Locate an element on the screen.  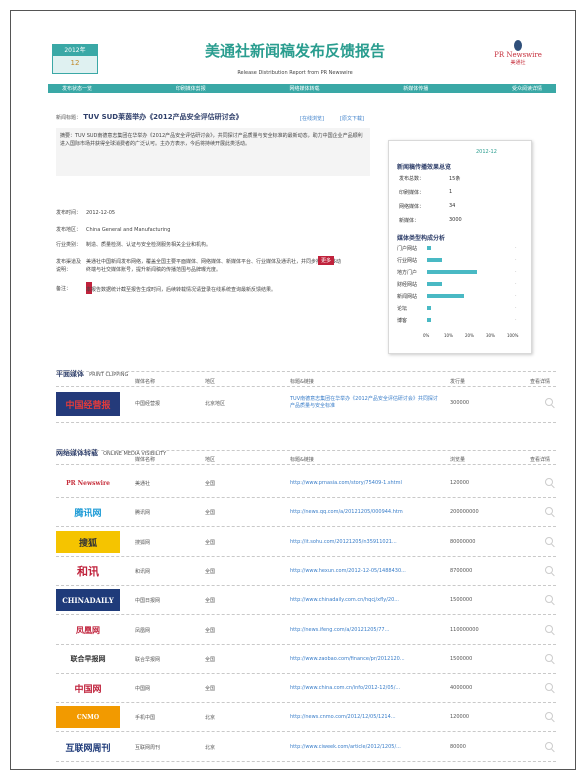
info-value-industry: 制造、质量检测、认证与安全检测服务相关企业和机构。 is located at coordinates (149, 245).